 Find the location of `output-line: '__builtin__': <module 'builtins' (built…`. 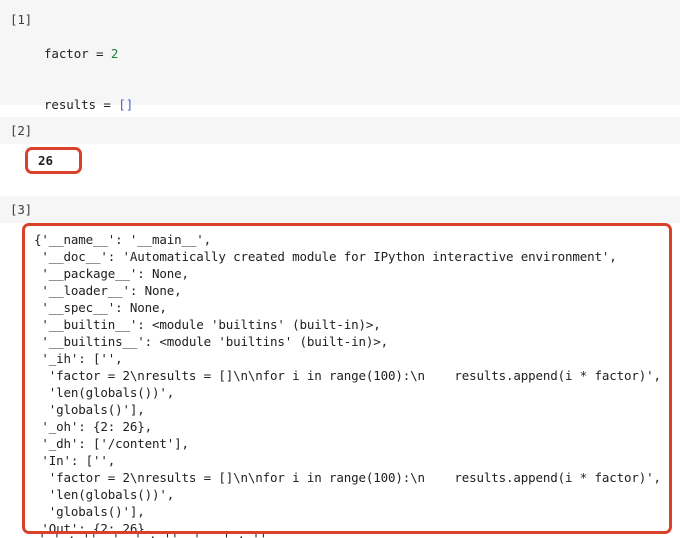

output-line: '__builtin__': <module 'builtins' (built… is located at coordinates (207, 324).